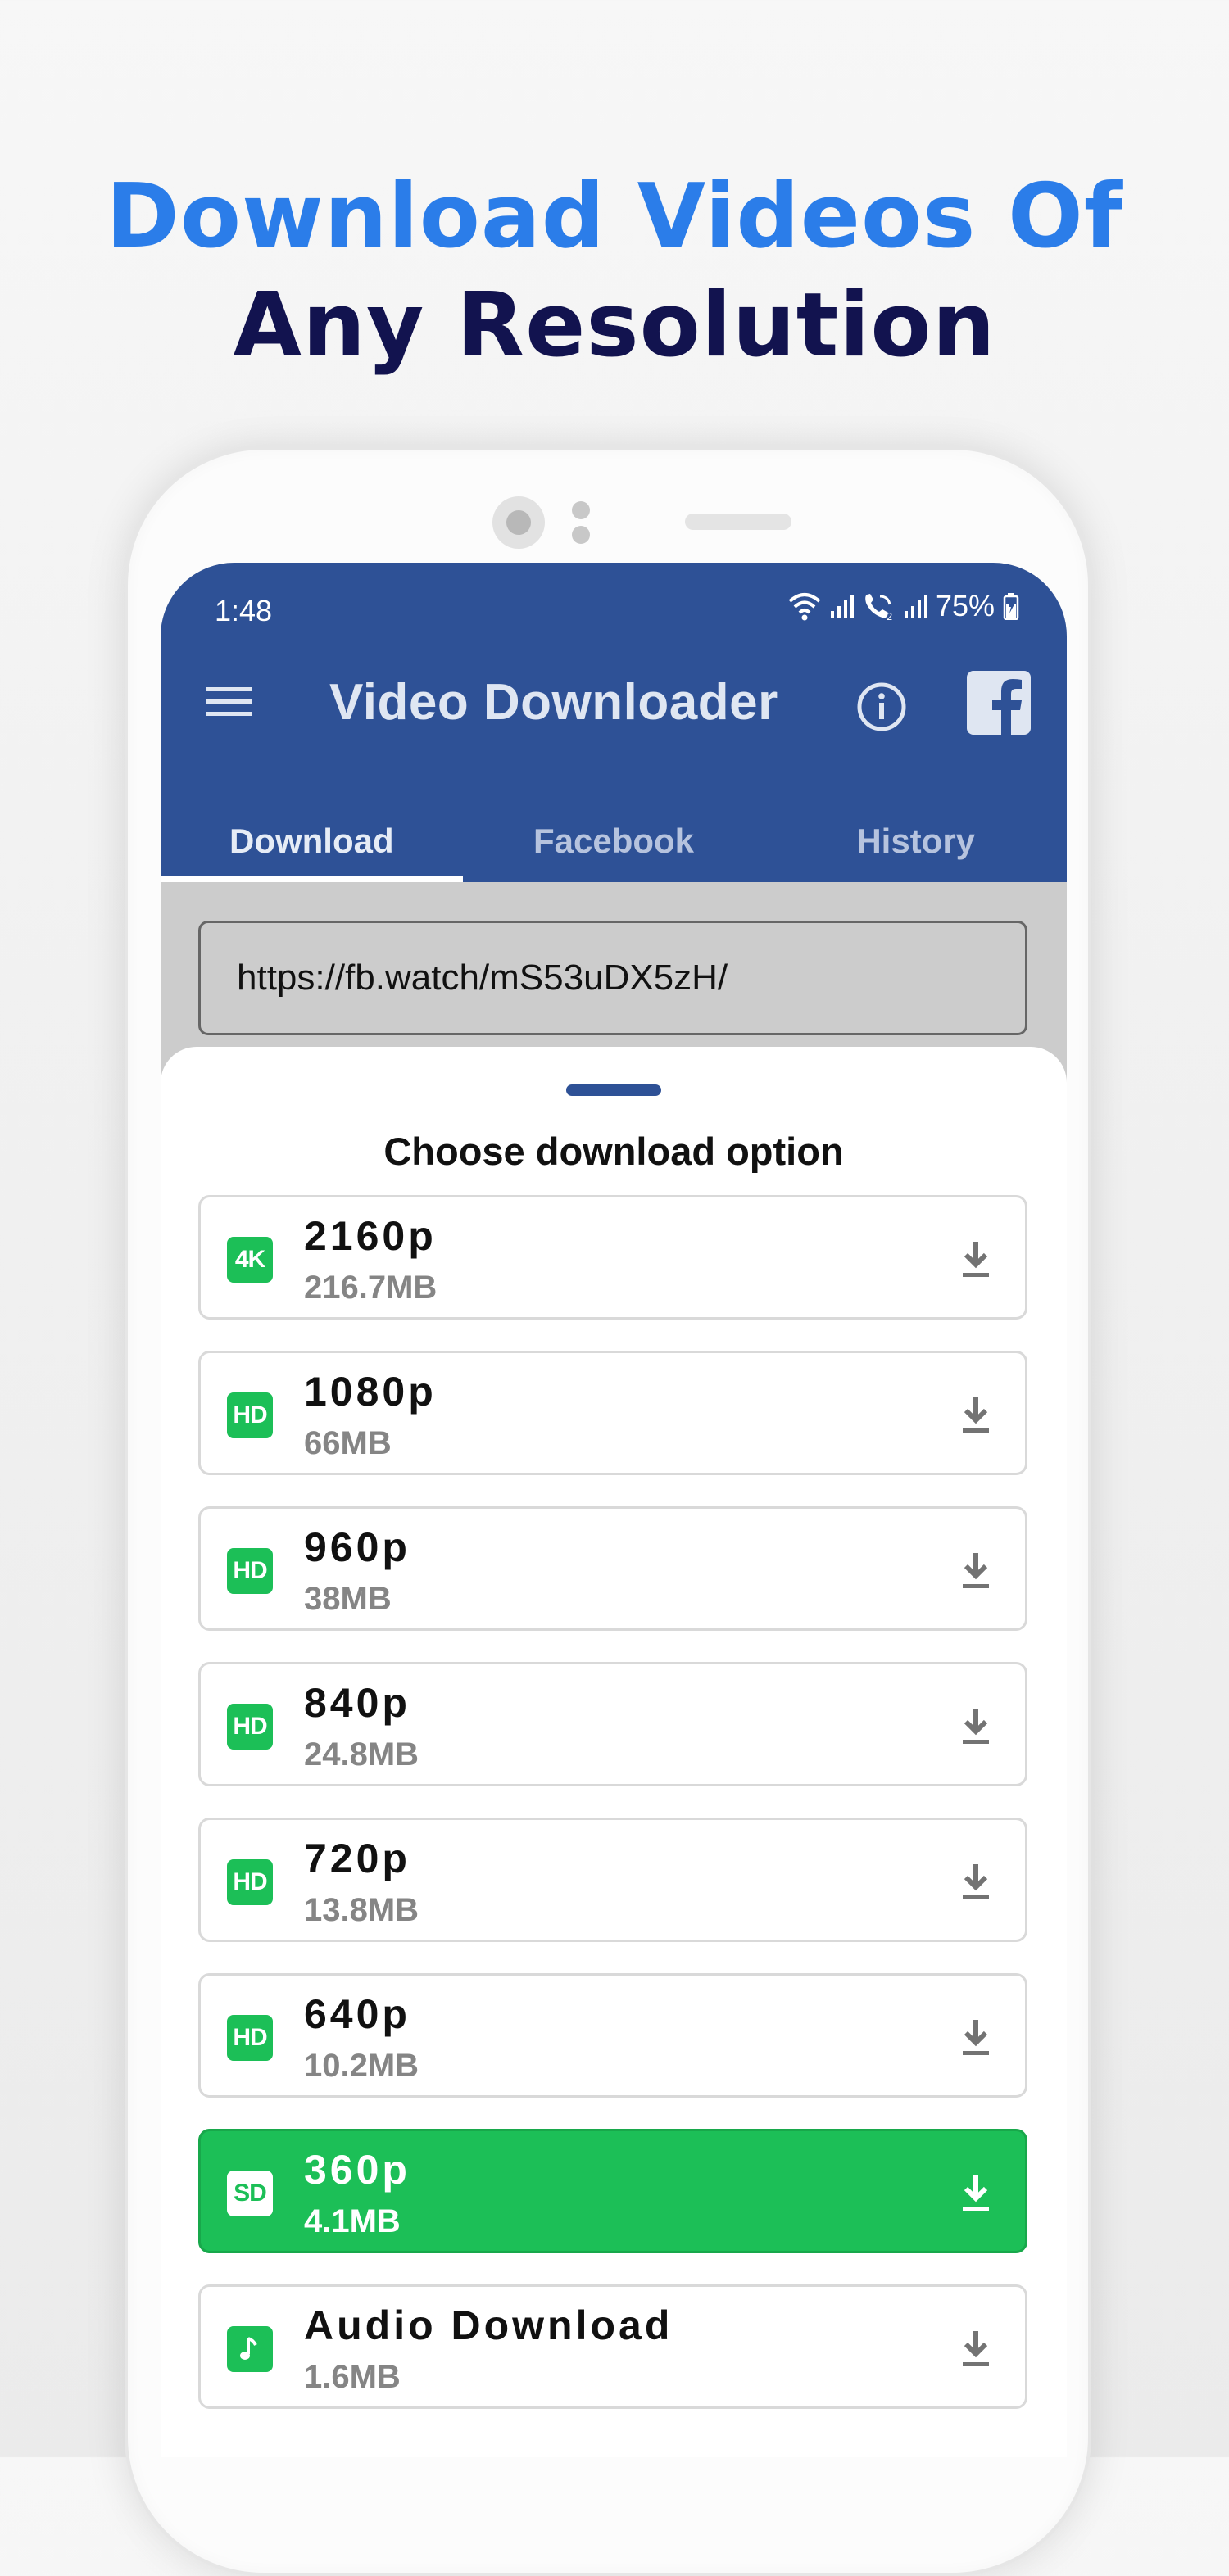 The height and width of the screenshot is (2576, 1229). Describe the element at coordinates (370, 1236) in the screenshot. I see `option-resolution: 2160p` at that location.